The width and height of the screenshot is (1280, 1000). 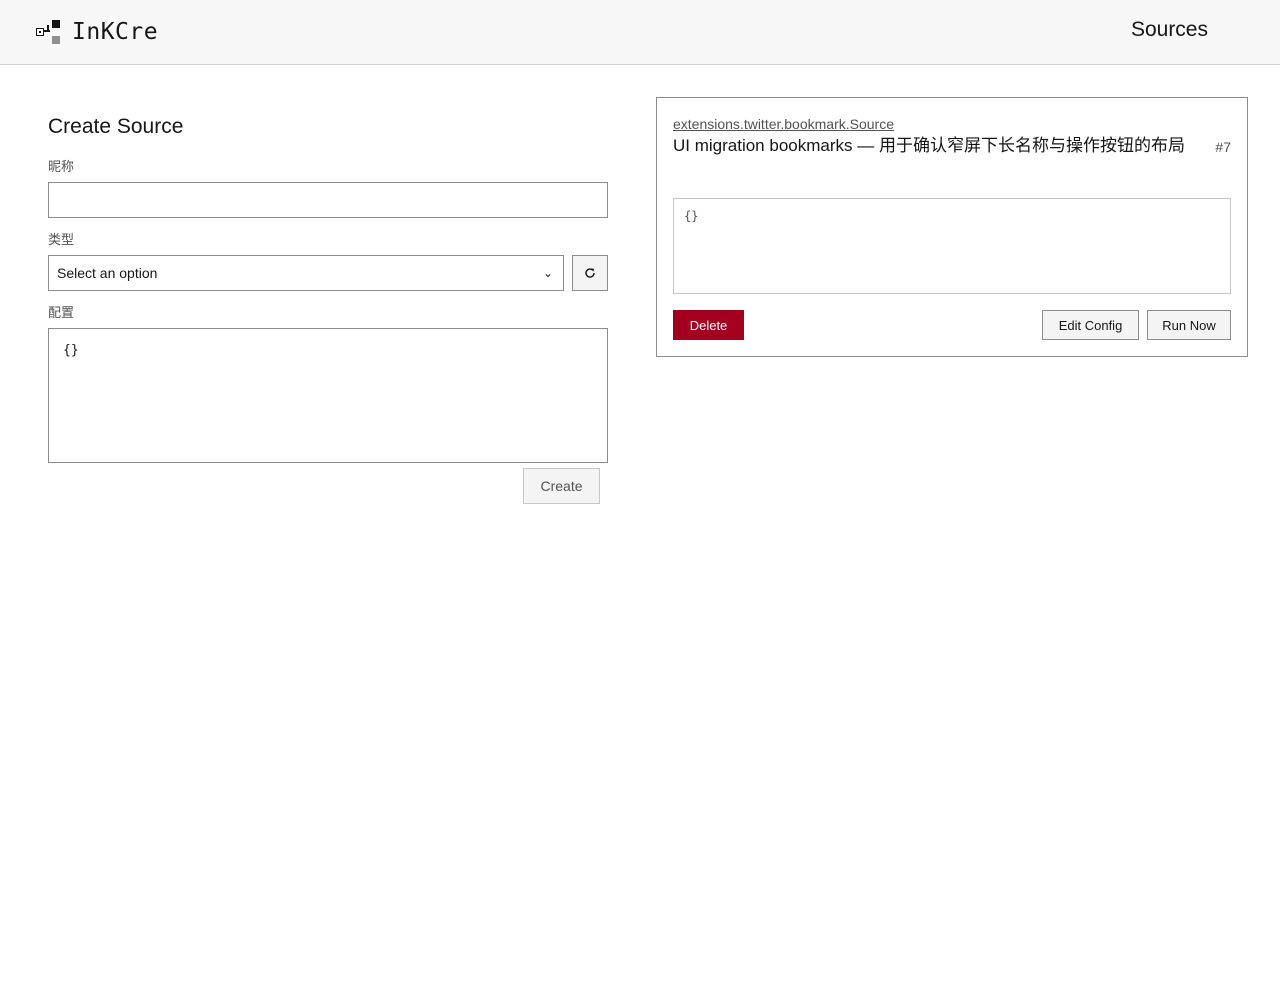 What do you see at coordinates (107, 273) in the screenshot?
I see `type-select-value: Select an option` at bounding box center [107, 273].